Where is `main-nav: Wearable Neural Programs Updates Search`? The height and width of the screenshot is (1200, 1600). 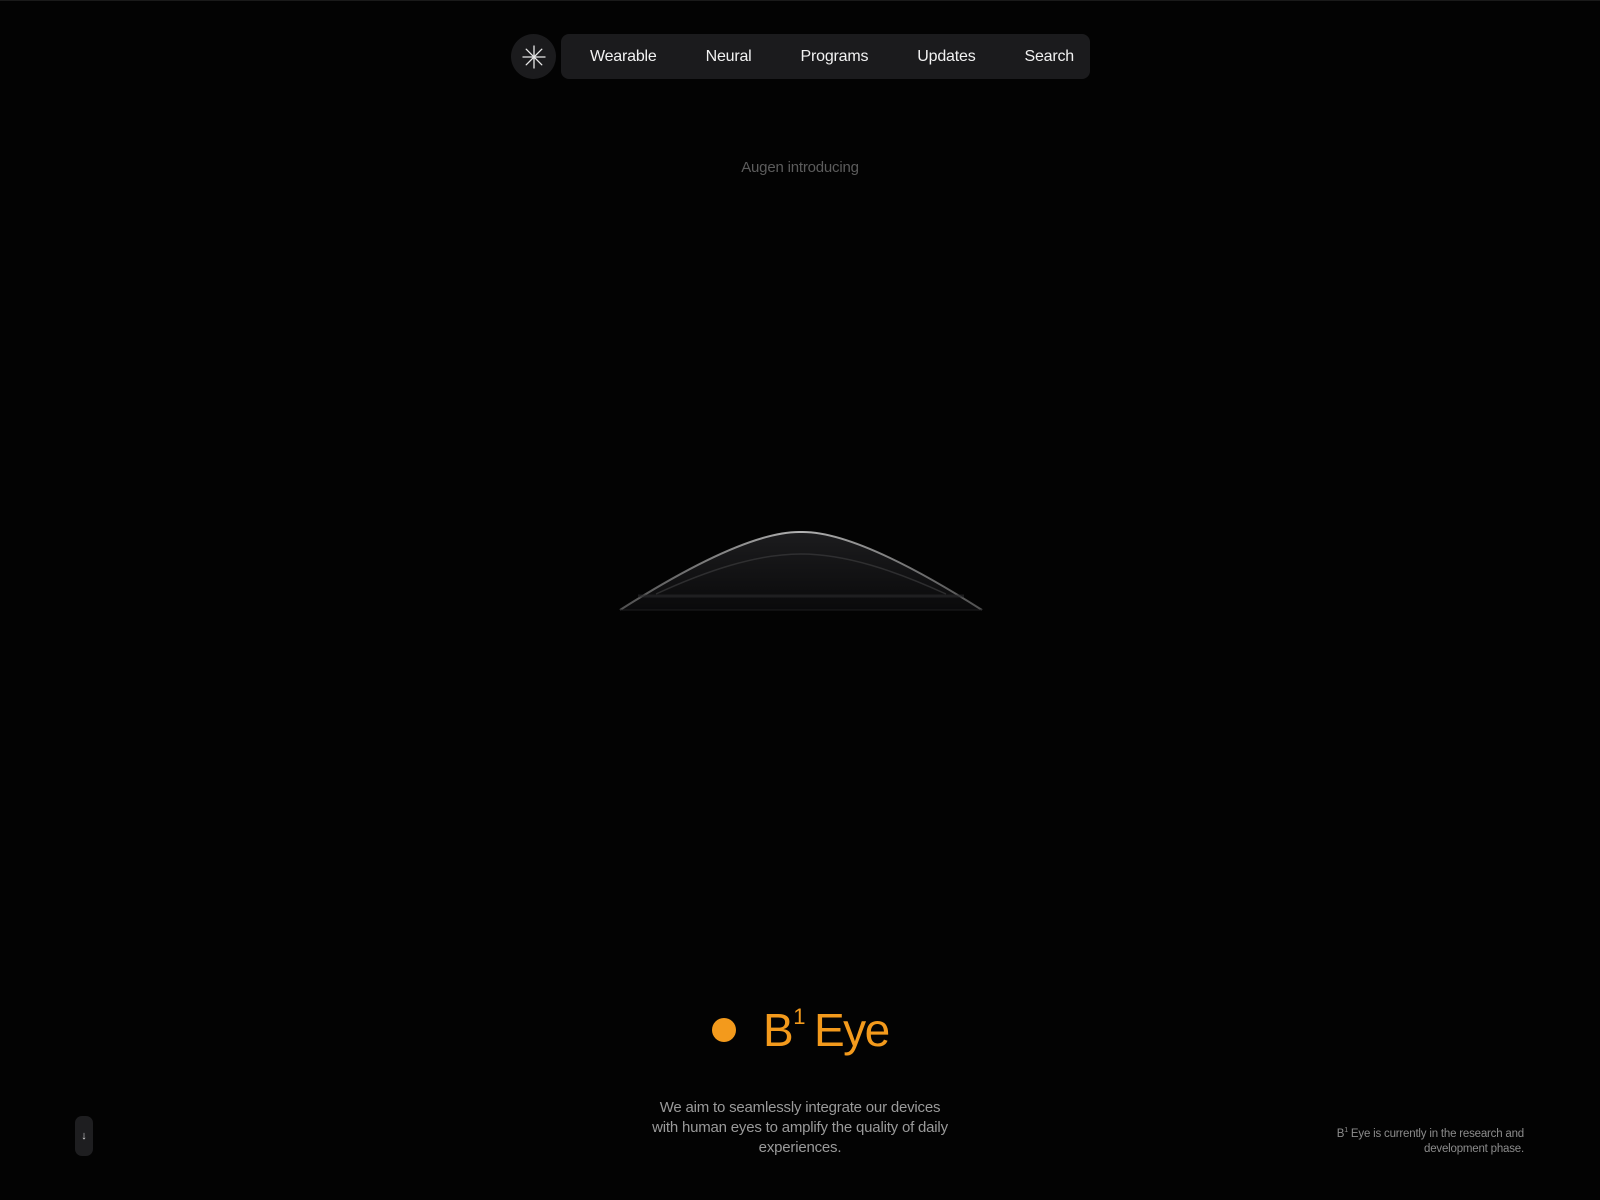 main-nav: Wearable Neural Programs Updates Search is located at coordinates (825, 56).